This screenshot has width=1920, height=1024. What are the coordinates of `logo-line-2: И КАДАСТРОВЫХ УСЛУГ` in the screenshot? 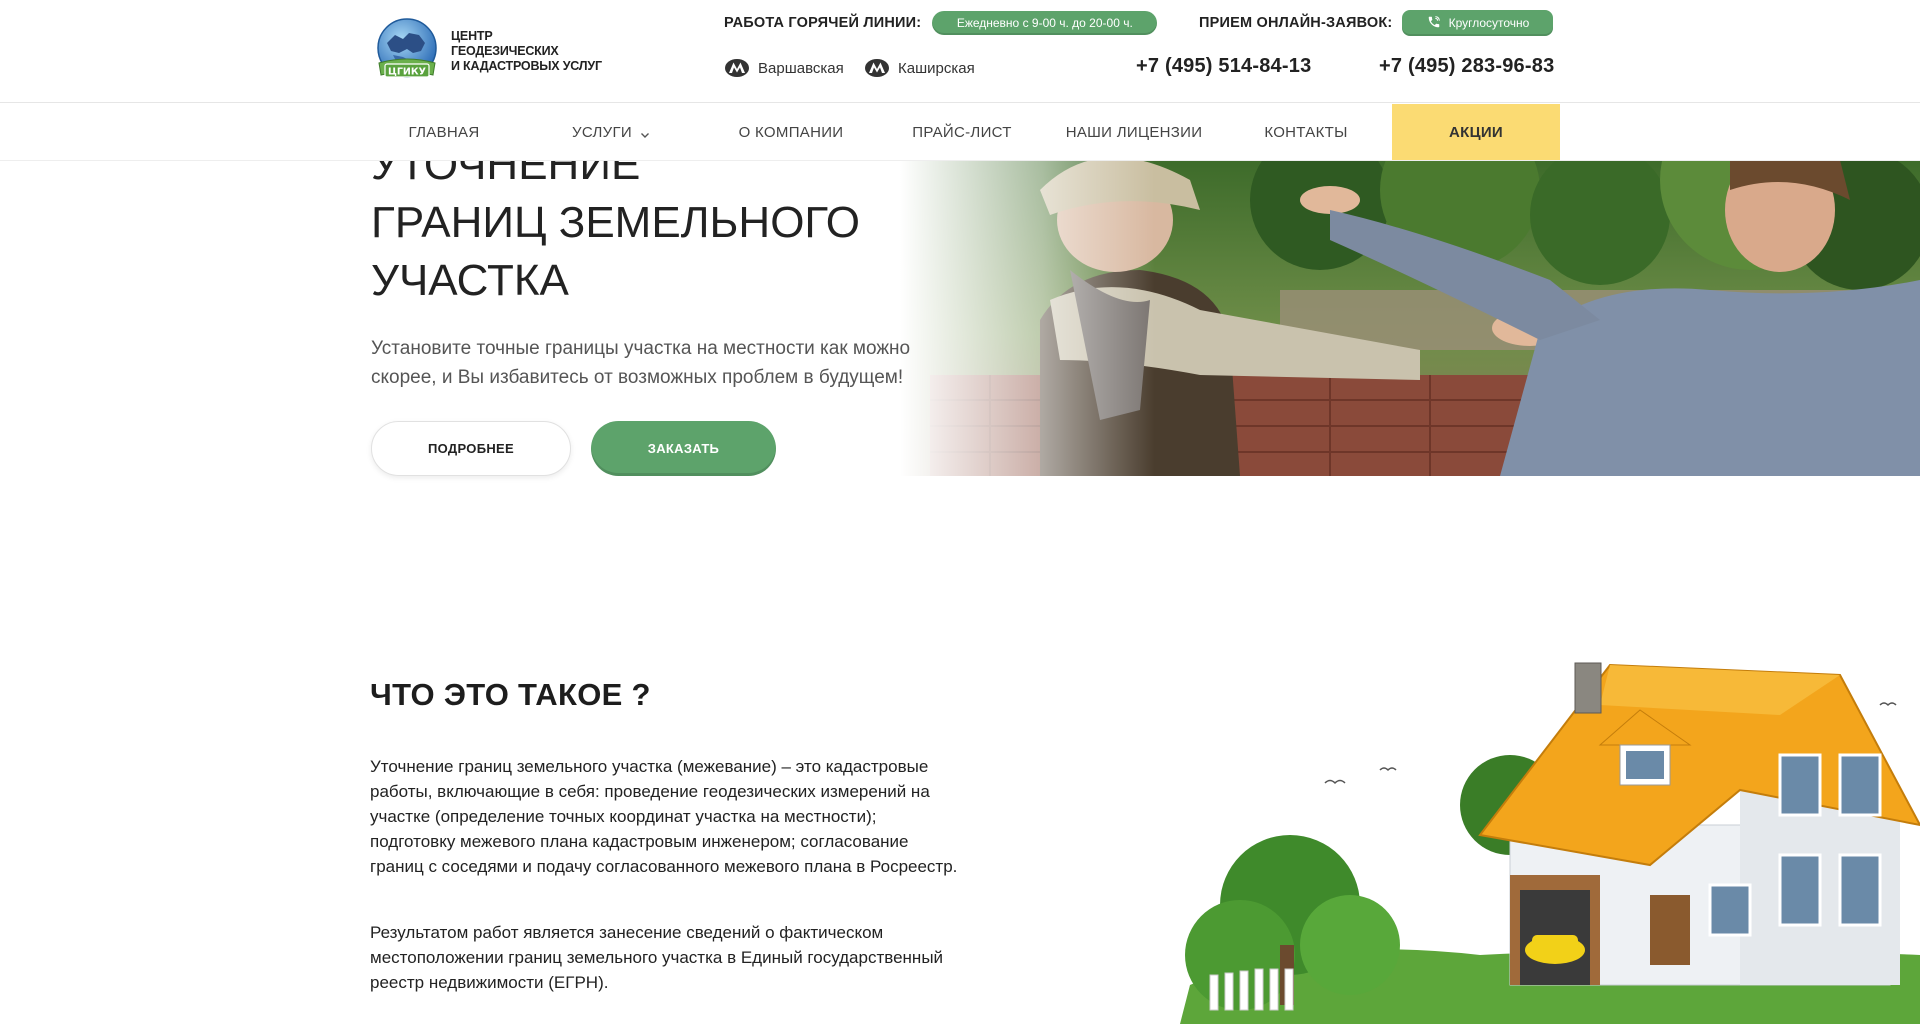 It's located at (526, 65).